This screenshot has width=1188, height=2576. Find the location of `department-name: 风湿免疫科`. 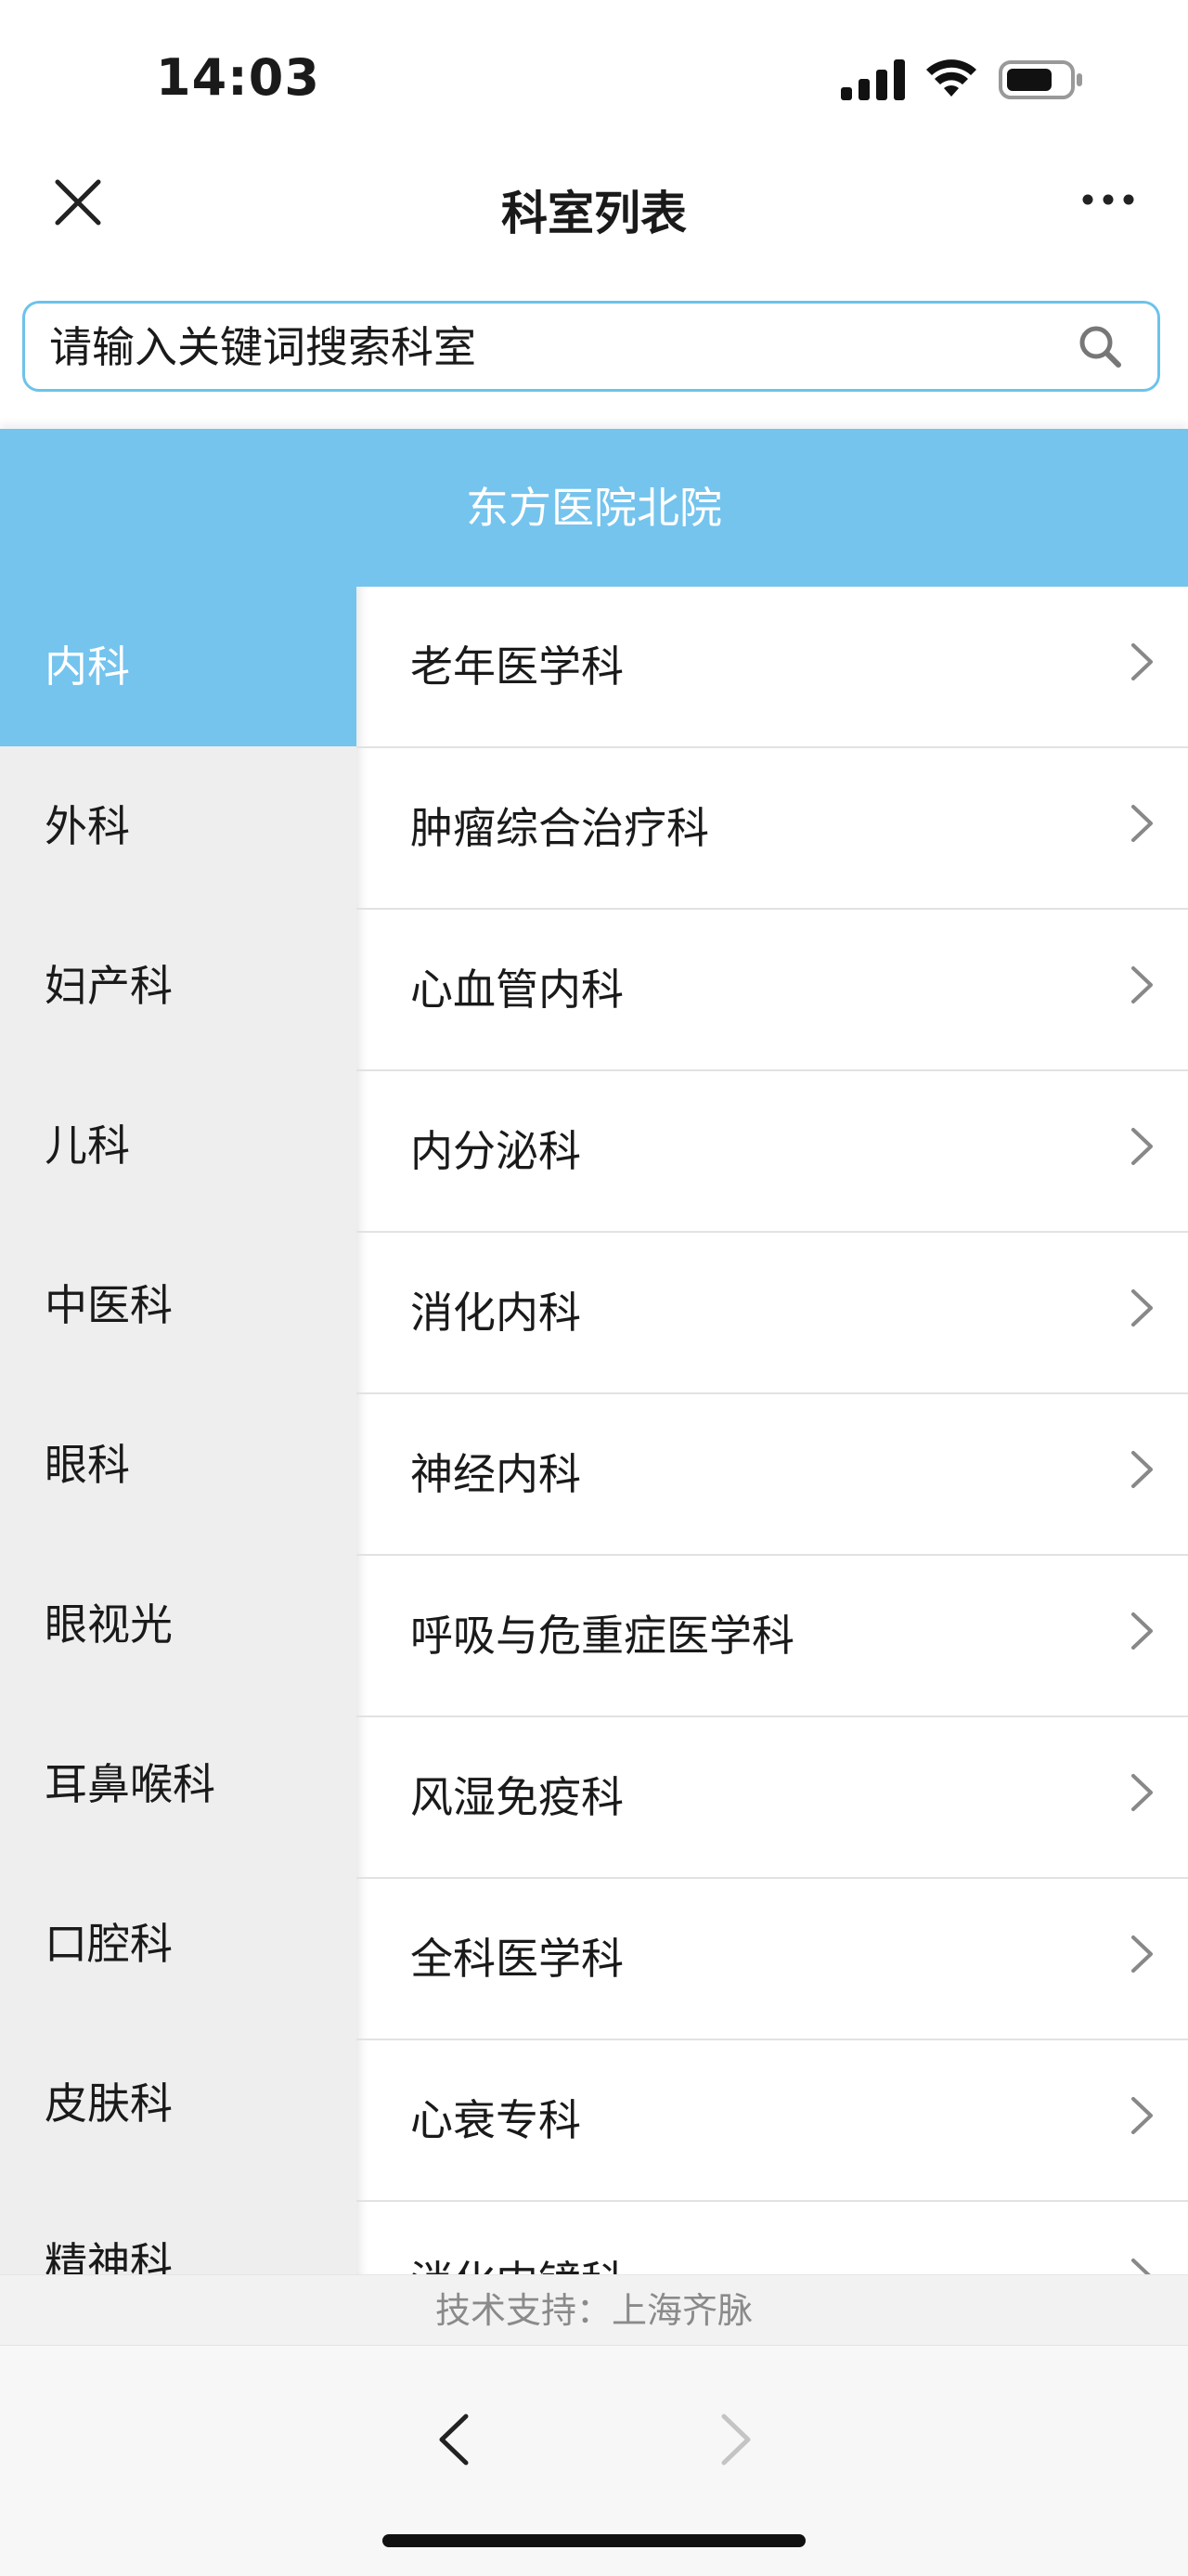

department-name: 风湿免疫科 is located at coordinates (517, 1797).